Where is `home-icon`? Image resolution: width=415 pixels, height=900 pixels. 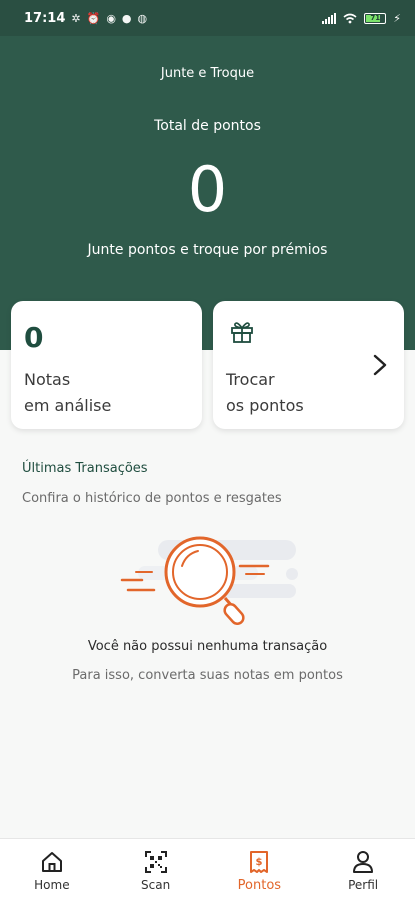 home-icon is located at coordinates (51, 862).